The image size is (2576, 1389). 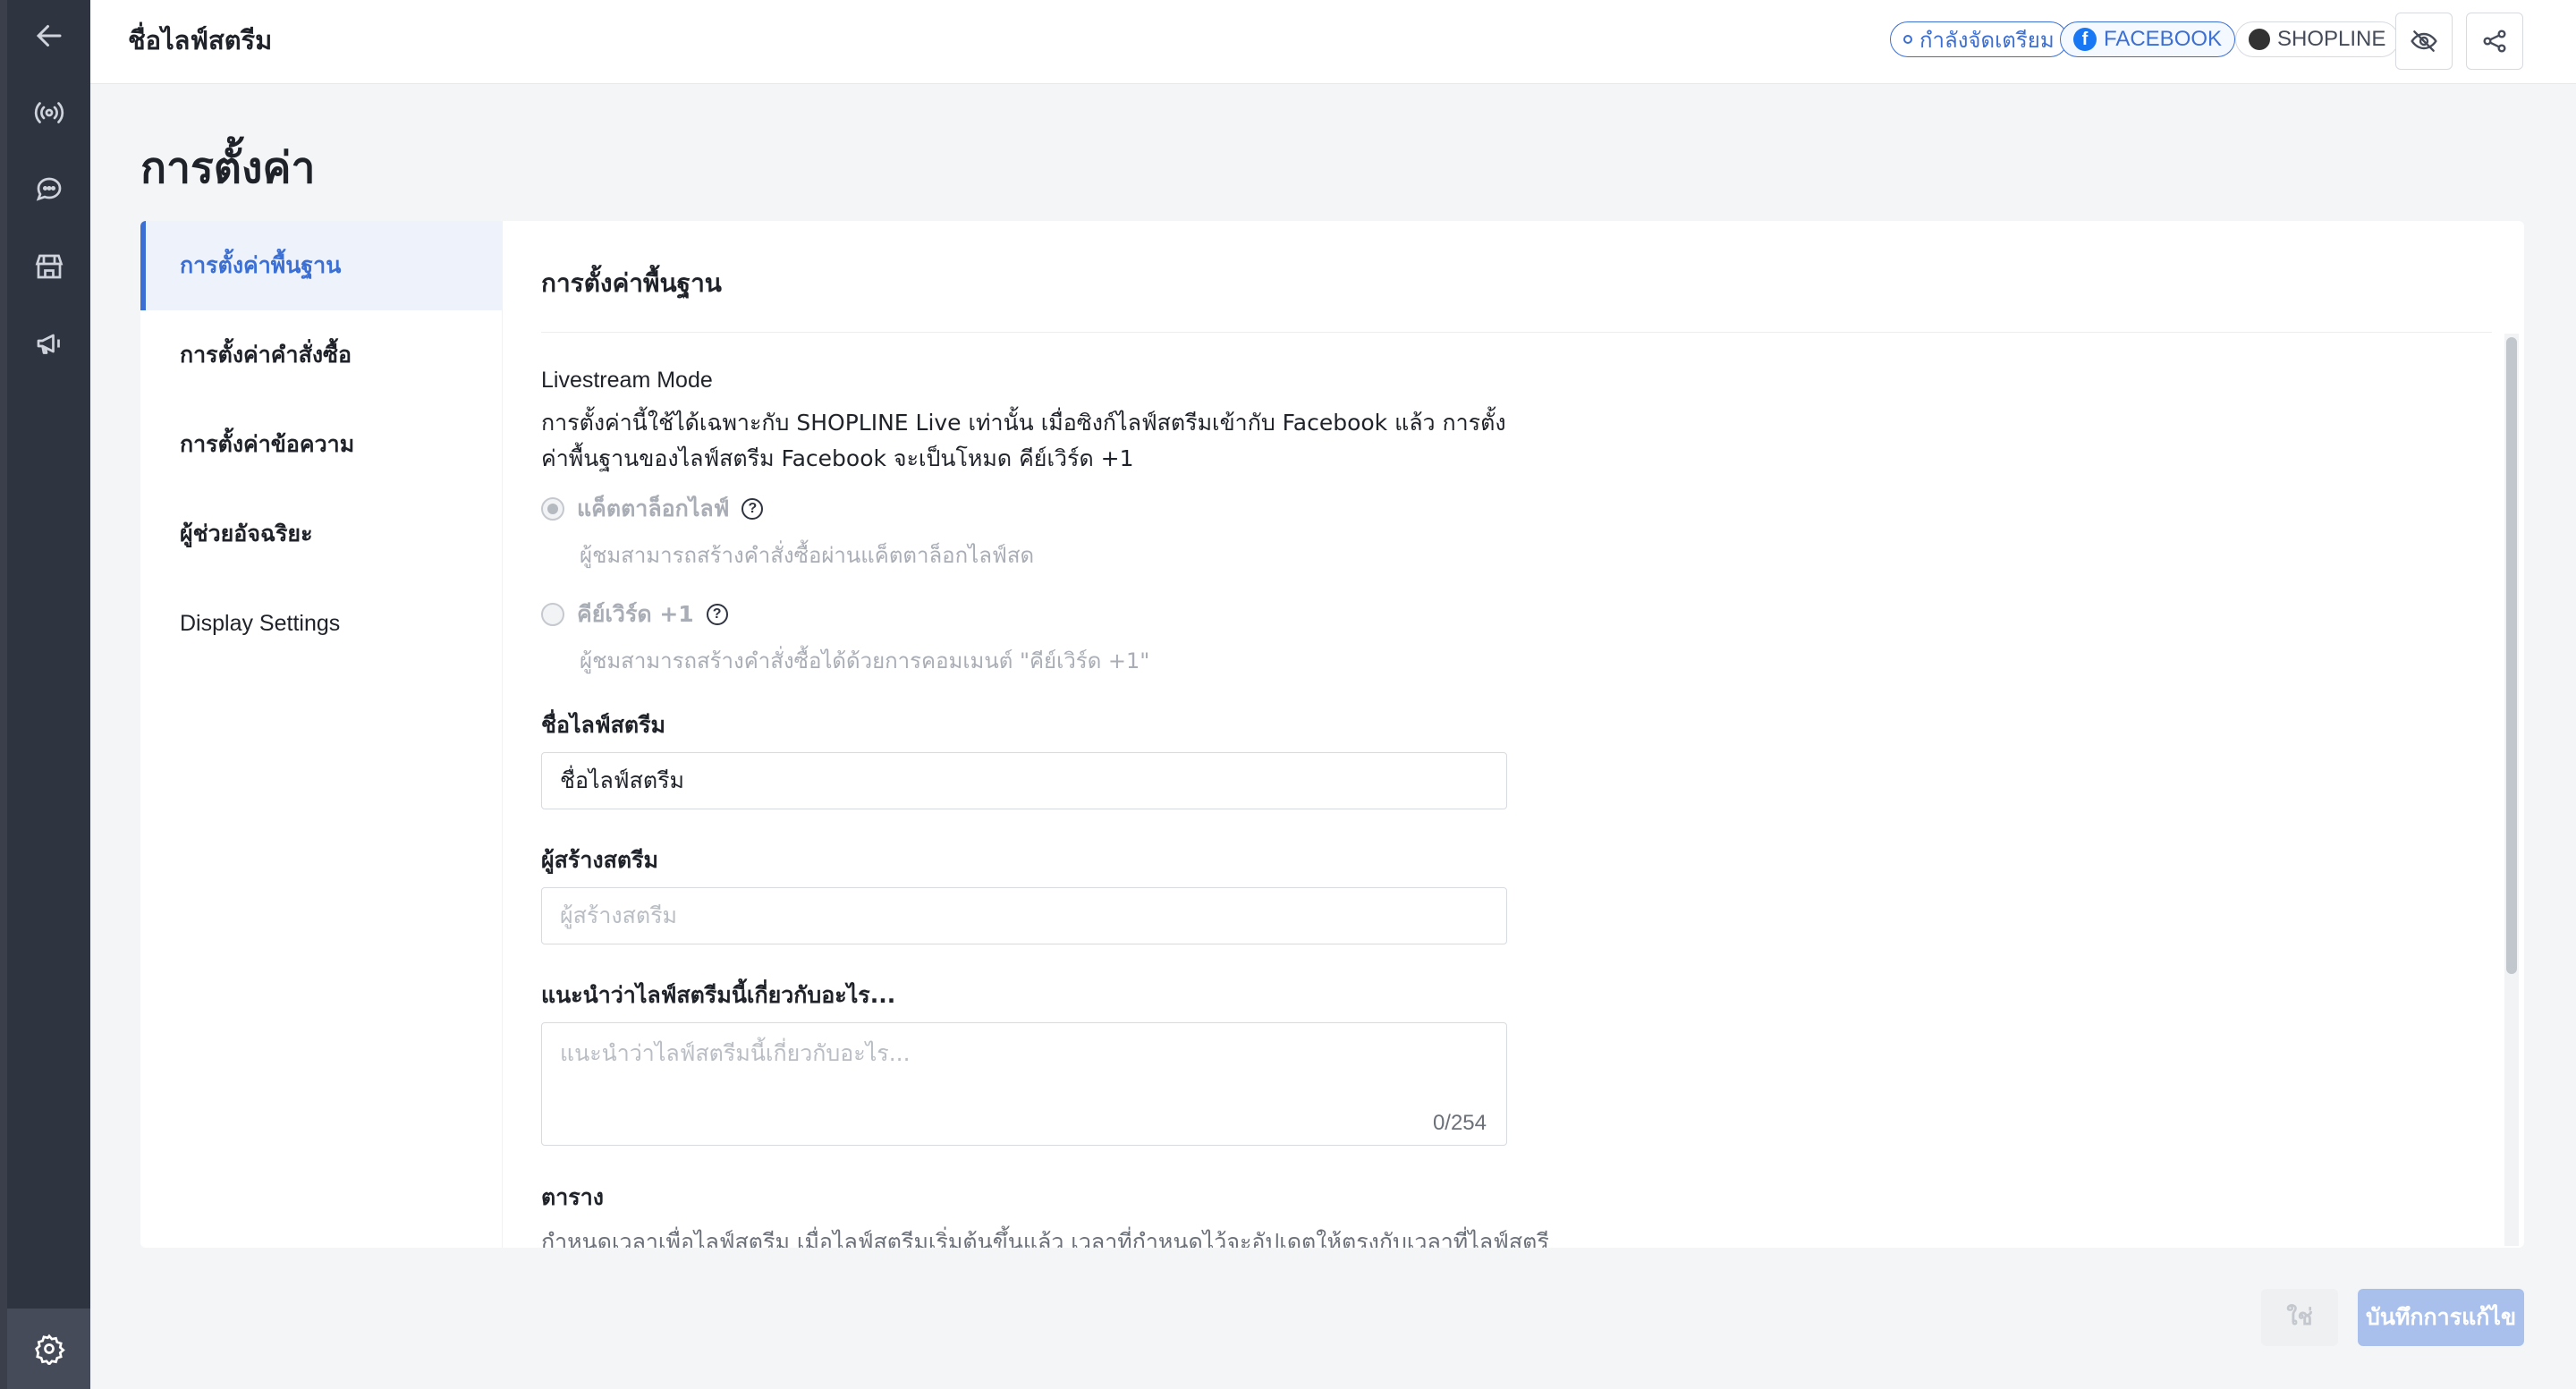 I want to click on subnav-item-assistant: ผู้ช่วยอัจฉริยะ, so click(x=321, y=534).